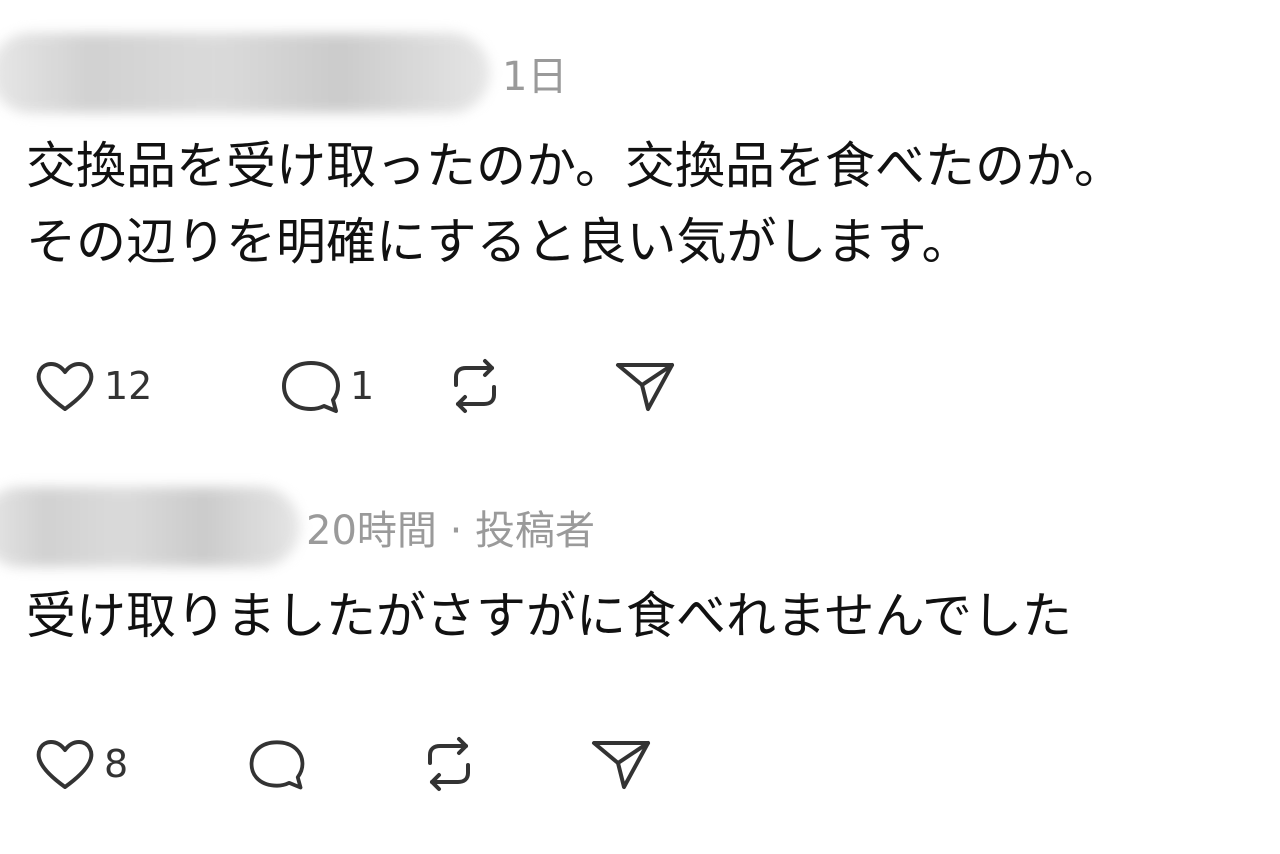 This screenshot has height=854, width=1280. I want to click on like-count: 12, so click(128, 386).